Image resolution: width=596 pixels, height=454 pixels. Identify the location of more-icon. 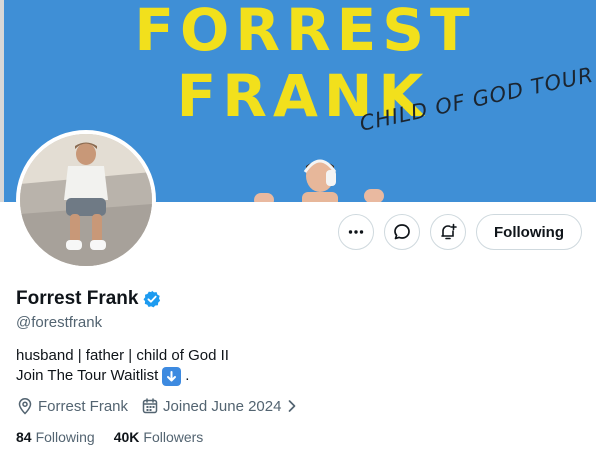
(356, 232).